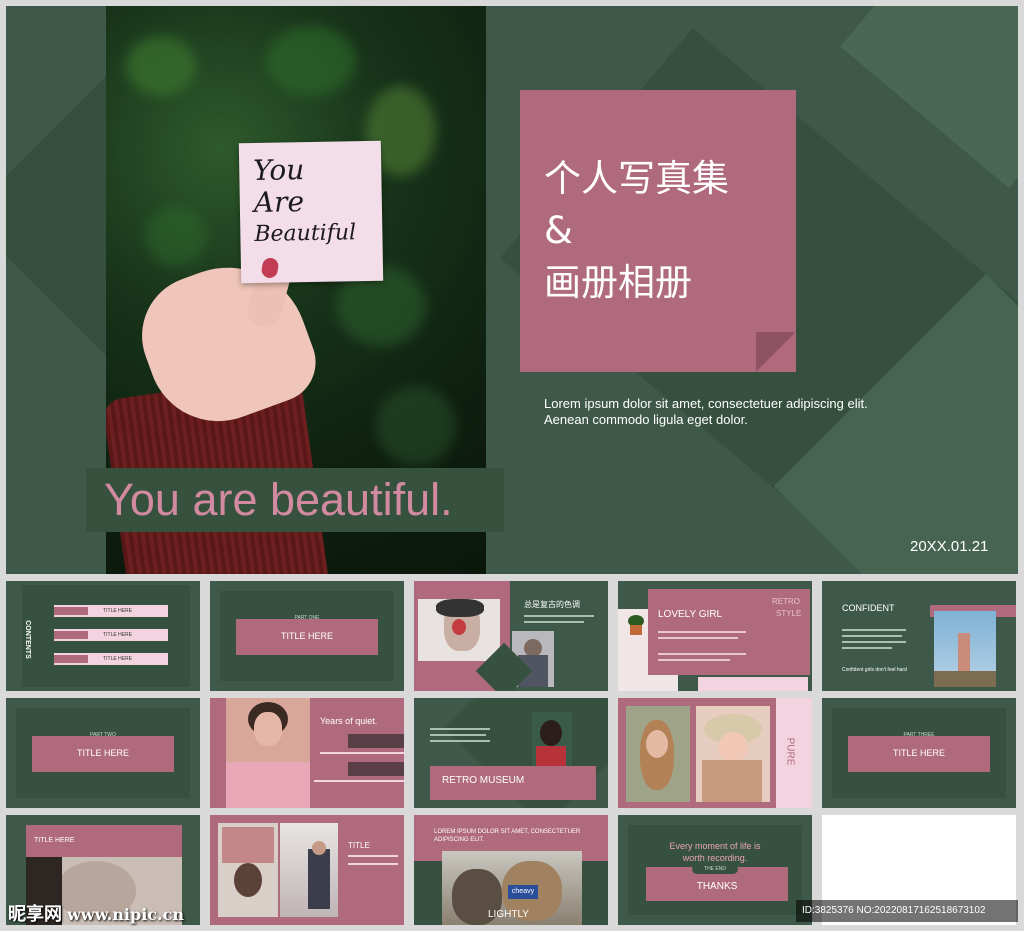 This screenshot has height=931, width=1024. Describe the element at coordinates (508, 914) in the screenshot. I see `caption-text: LIGHTLY` at that location.